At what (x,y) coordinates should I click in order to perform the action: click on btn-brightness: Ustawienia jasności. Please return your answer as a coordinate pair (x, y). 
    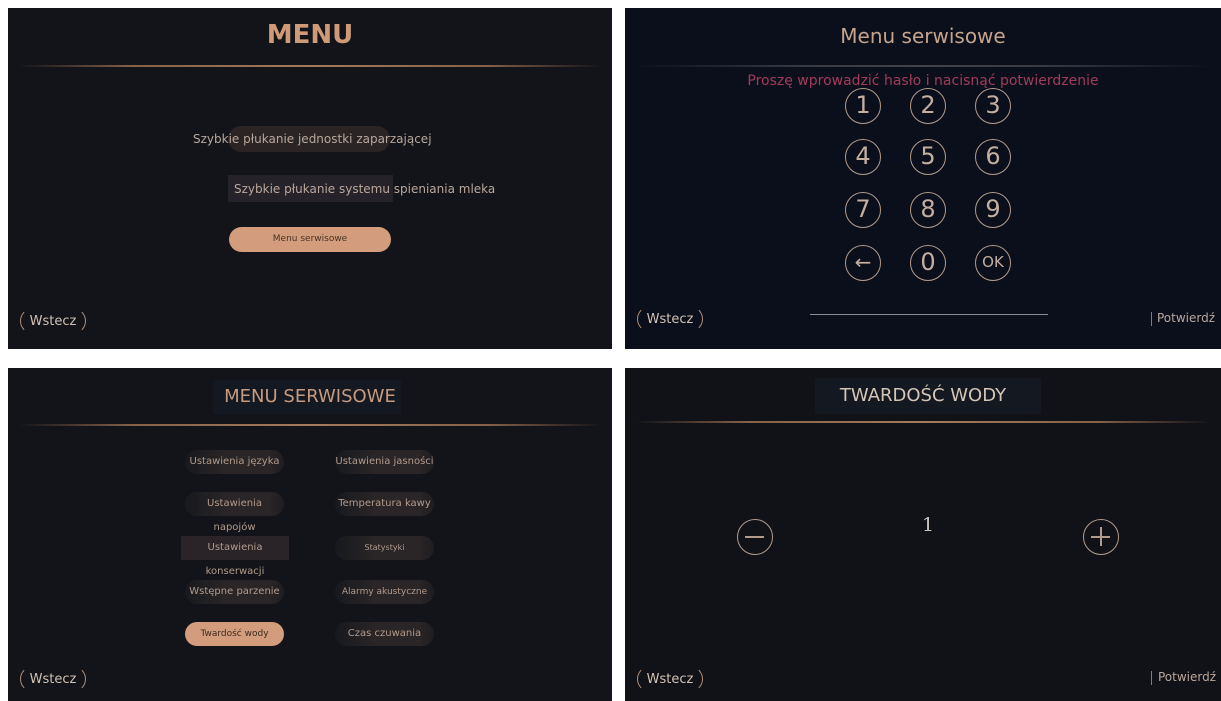
    Looking at the image, I should click on (384, 462).